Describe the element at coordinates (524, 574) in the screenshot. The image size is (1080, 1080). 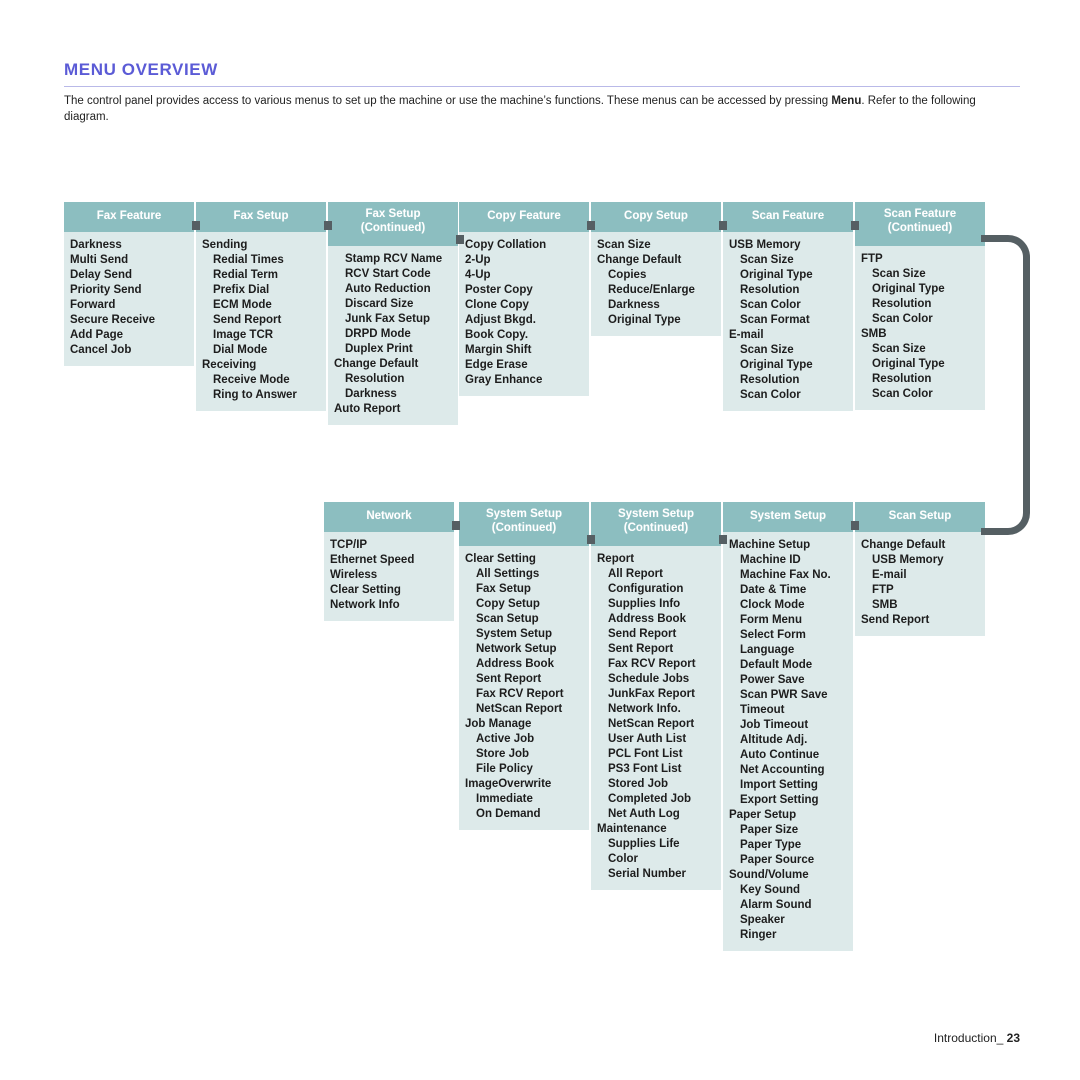
I see `menu-item: All Settings` at that location.